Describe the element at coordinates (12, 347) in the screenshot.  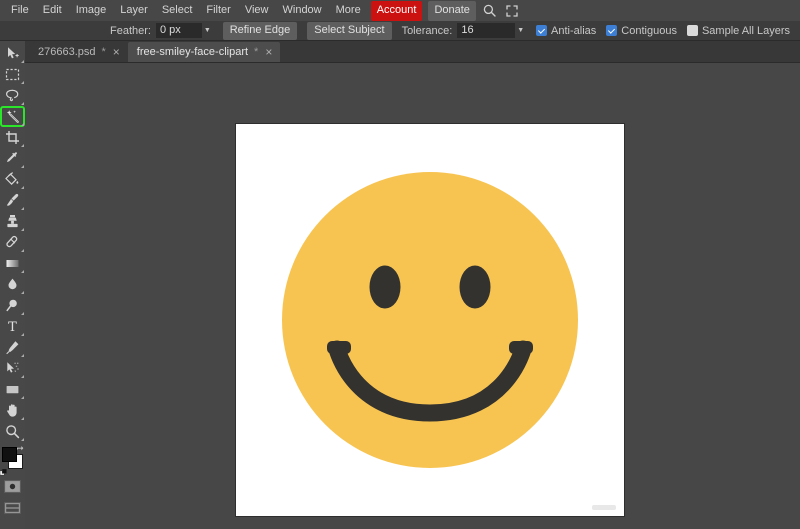
I see `pen-tool` at that location.